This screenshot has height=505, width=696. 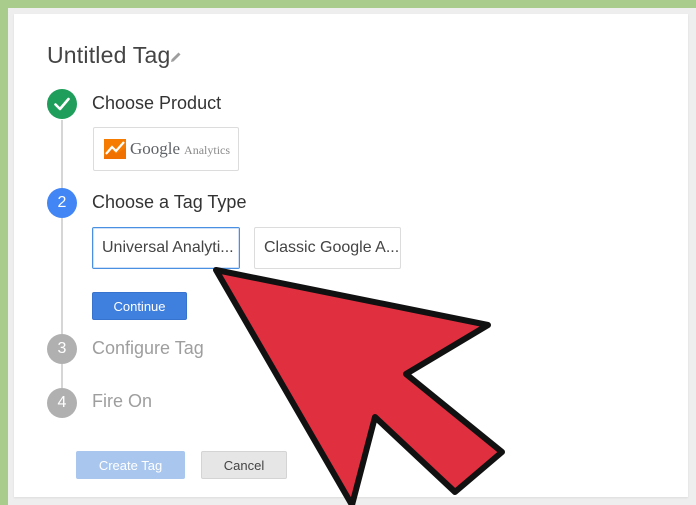 I want to click on step-label-choose-product: Choose Product, so click(x=157, y=103).